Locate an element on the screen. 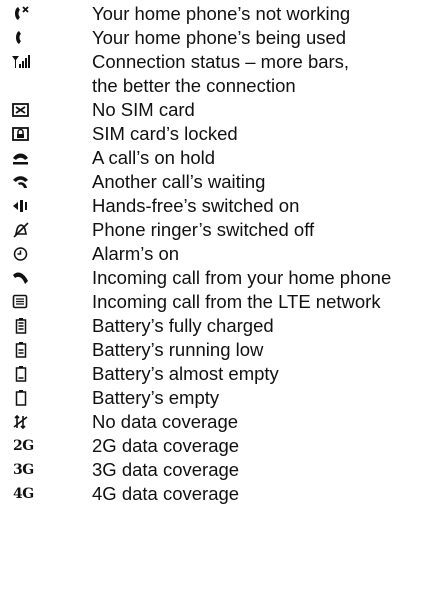  legend-label: SIM card’s locked is located at coordinates (165, 133).